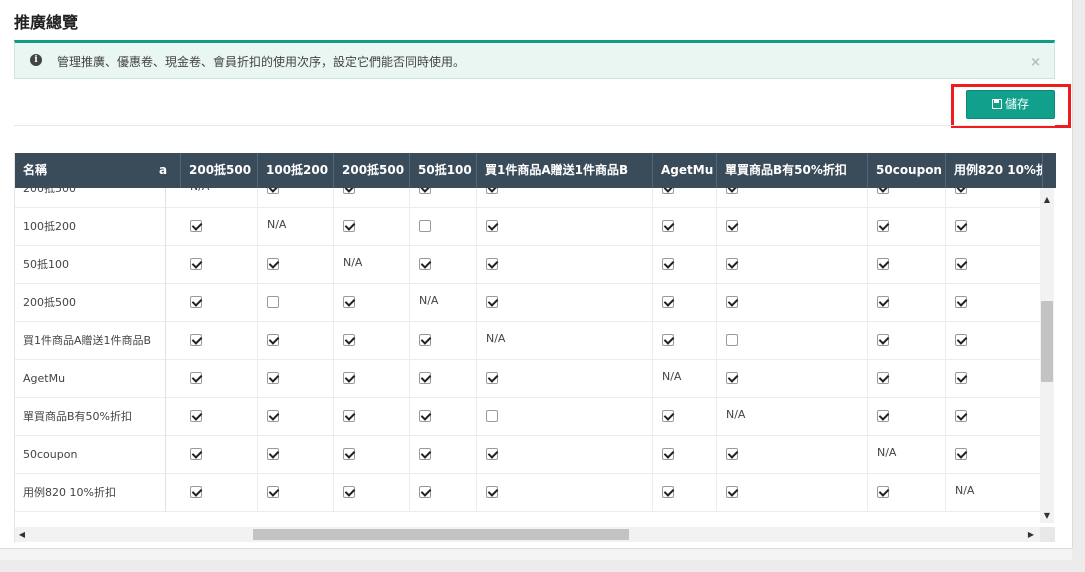 The image size is (1085, 572). What do you see at coordinates (529, 341) in the screenshot?
I see `table-row: 買1件商品A贈送1件商品B N/A` at bounding box center [529, 341].